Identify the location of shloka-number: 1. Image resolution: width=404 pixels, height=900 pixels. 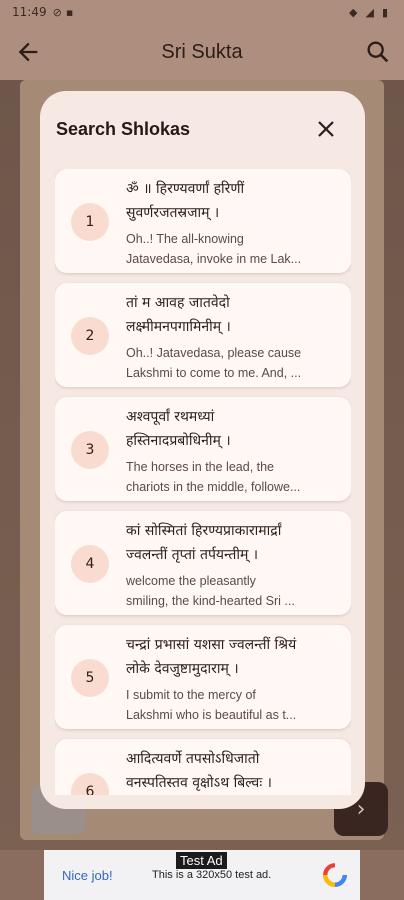
(90, 222).